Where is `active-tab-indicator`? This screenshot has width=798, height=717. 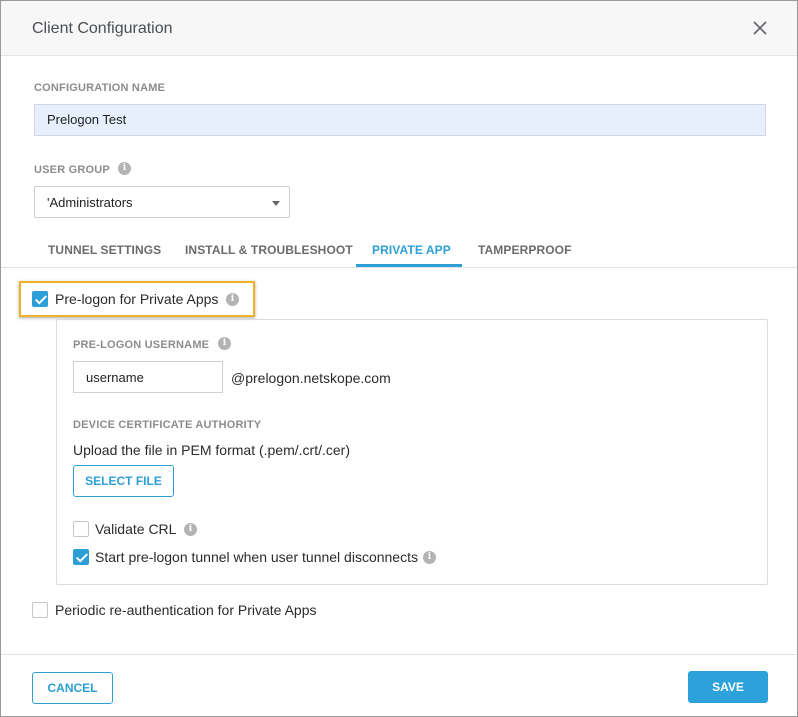
active-tab-indicator is located at coordinates (409, 265).